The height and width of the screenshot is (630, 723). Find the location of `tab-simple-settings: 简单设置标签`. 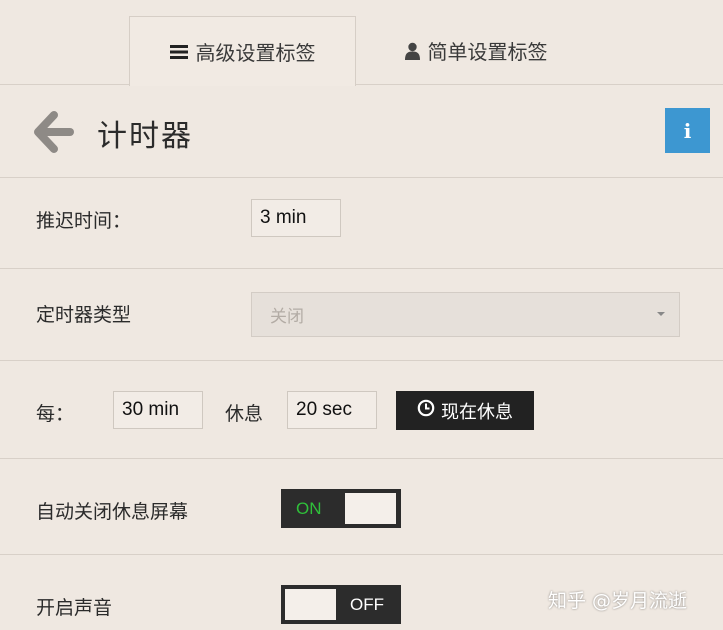

tab-simple-settings: 简单设置标签 is located at coordinates (476, 50).